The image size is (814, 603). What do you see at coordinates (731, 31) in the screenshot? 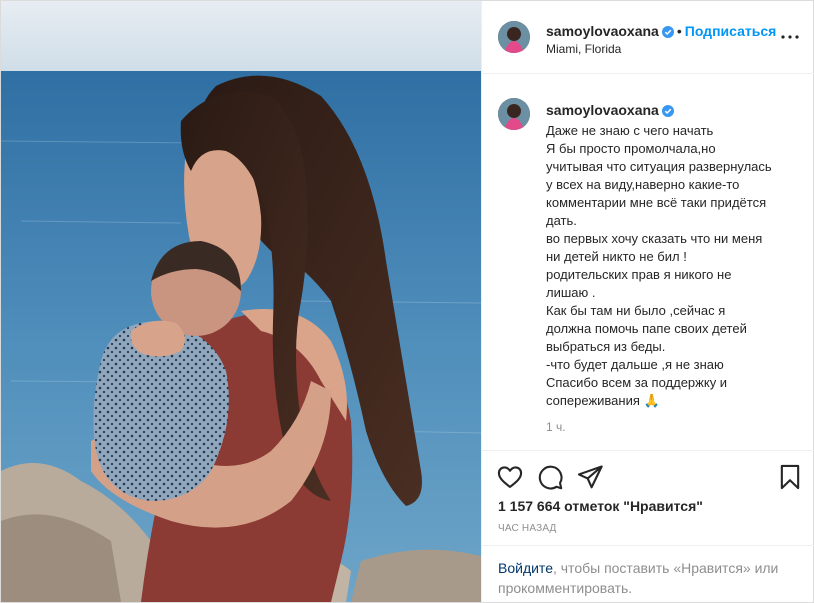
I see `follow-button: Подписаться` at bounding box center [731, 31].